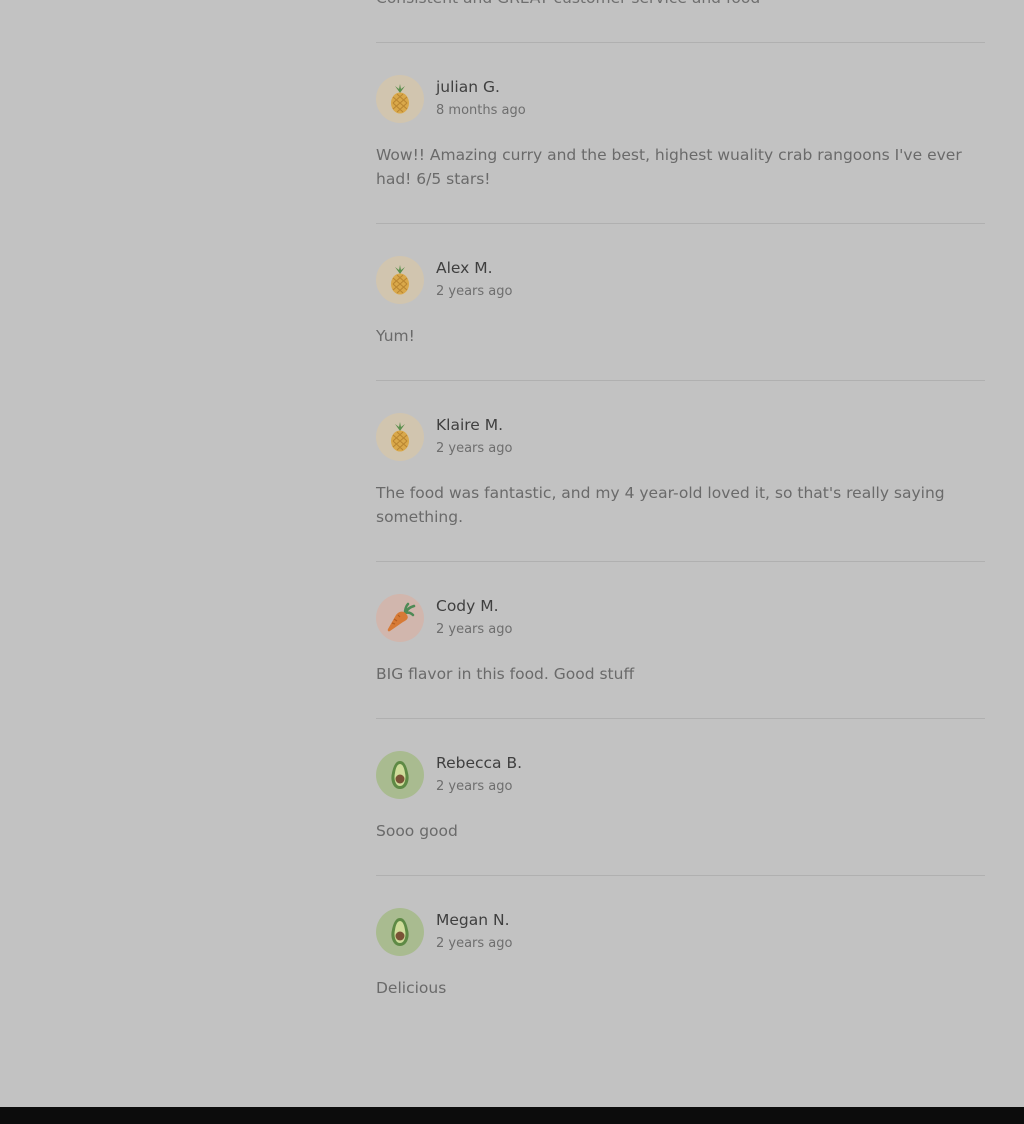 The height and width of the screenshot is (1124, 1024). I want to click on review-item: Megan N. 2 years ago Delicious, so click(680, 936).